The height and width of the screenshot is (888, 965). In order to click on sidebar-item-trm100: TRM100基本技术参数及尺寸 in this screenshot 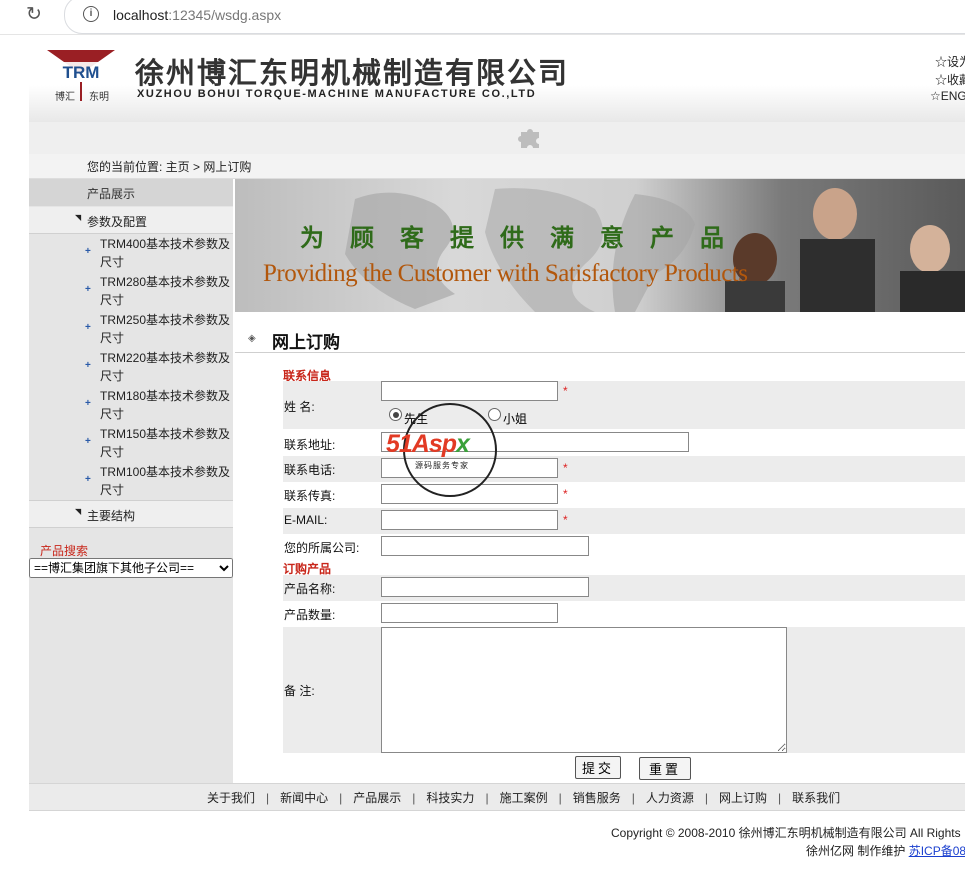, I will do `click(165, 481)`.